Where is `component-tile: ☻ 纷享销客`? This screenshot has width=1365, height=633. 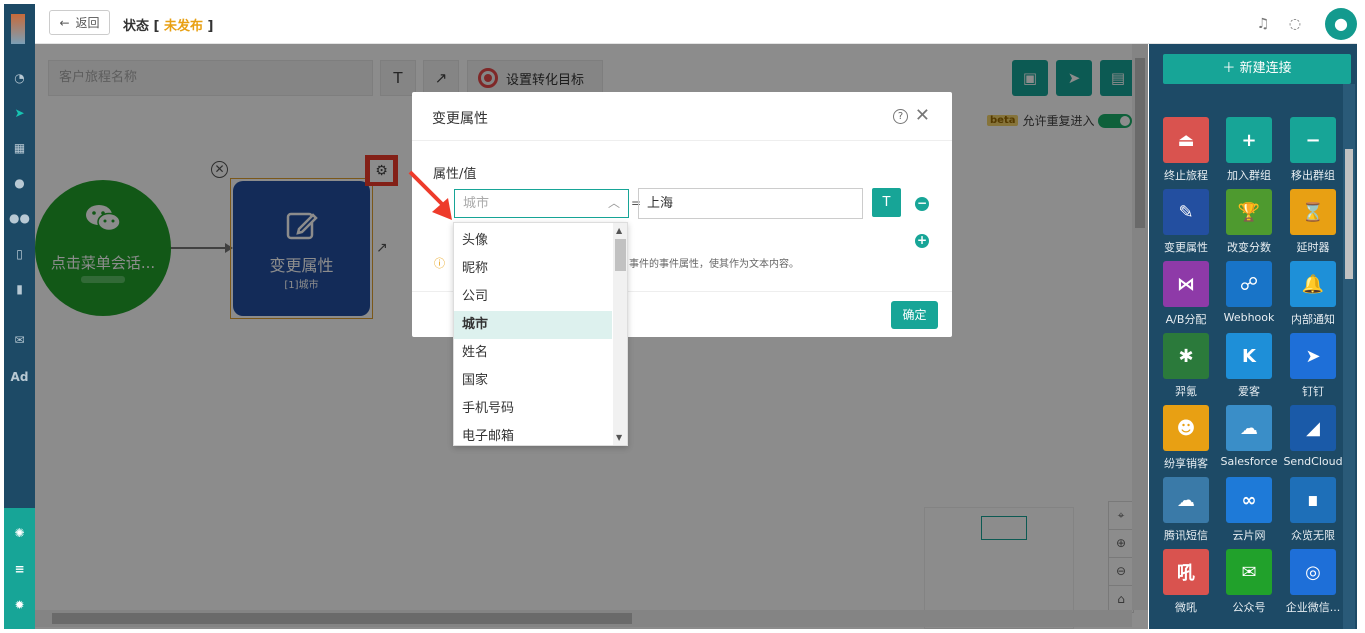 component-tile: ☻ 纷享销客 is located at coordinates (1186, 438).